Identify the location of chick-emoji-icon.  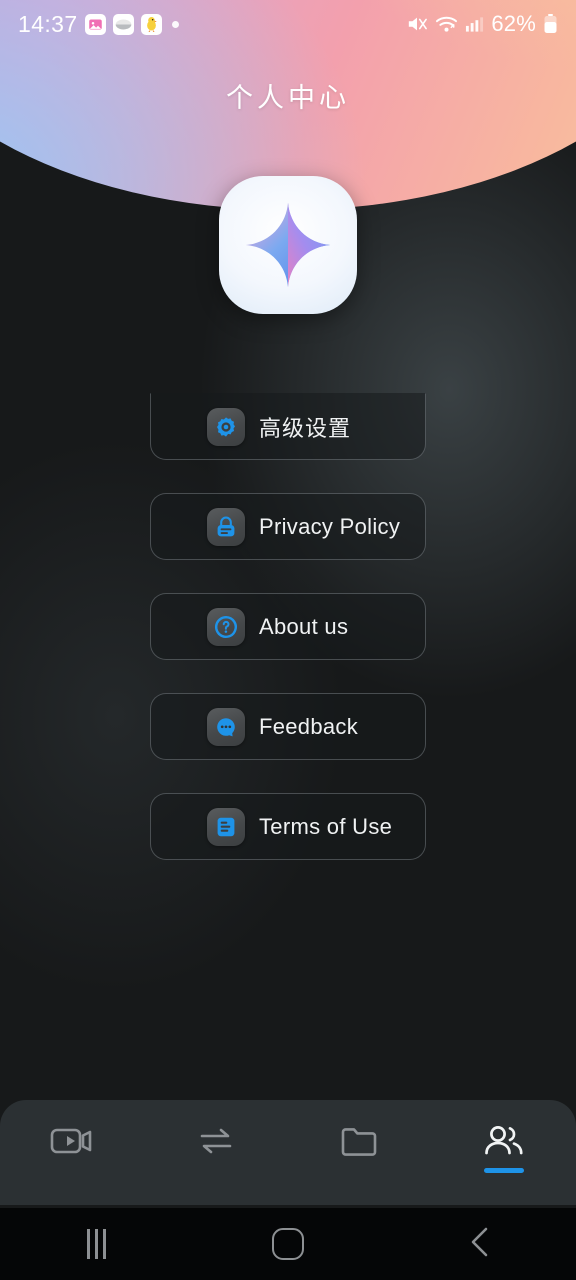
(151, 24).